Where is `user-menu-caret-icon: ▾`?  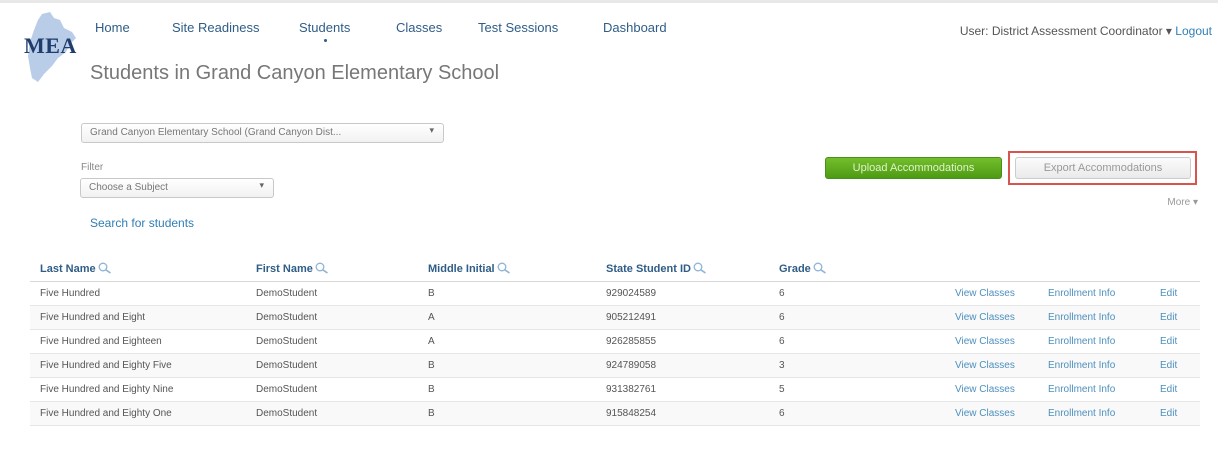
user-menu-caret-icon: ▾ is located at coordinates (1169, 31).